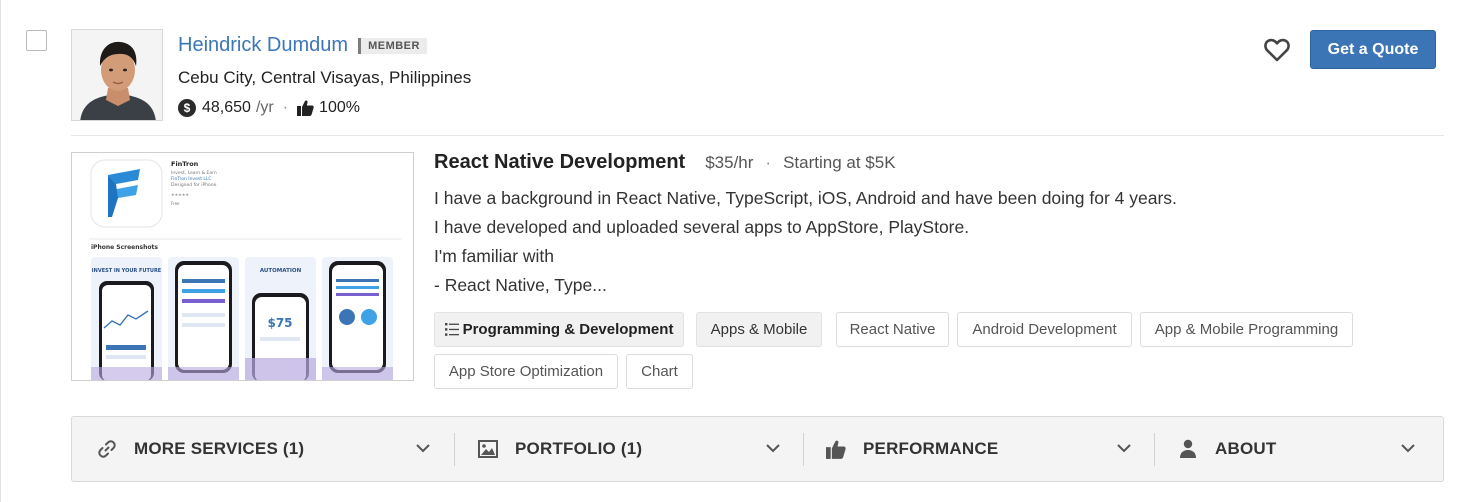  I want to click on description-line: I'm familiar with, so click(494, 256).